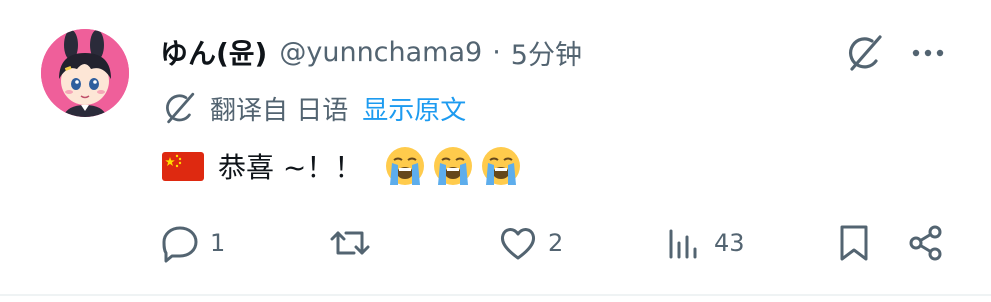  I want to click on author-handle: @yunnchama9, so click(380, 52).